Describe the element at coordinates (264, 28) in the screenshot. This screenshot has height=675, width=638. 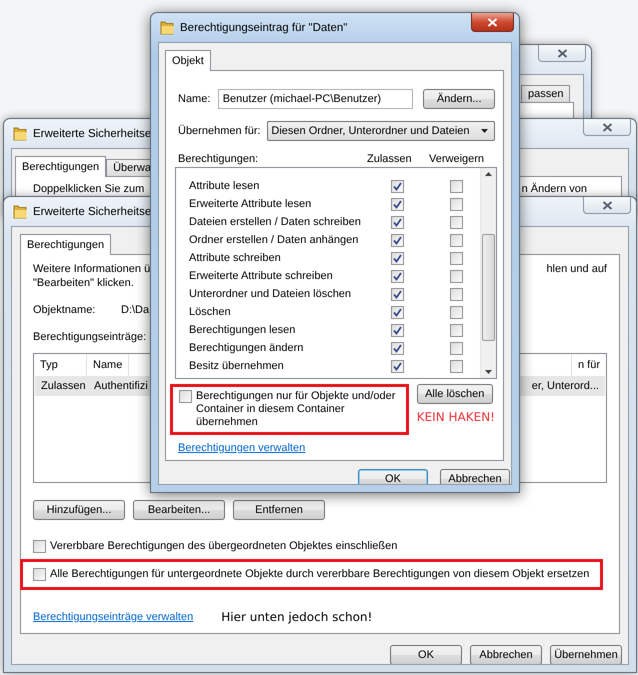
I see `window-title: Berechtigungseintrag für "Daten"` at that location.